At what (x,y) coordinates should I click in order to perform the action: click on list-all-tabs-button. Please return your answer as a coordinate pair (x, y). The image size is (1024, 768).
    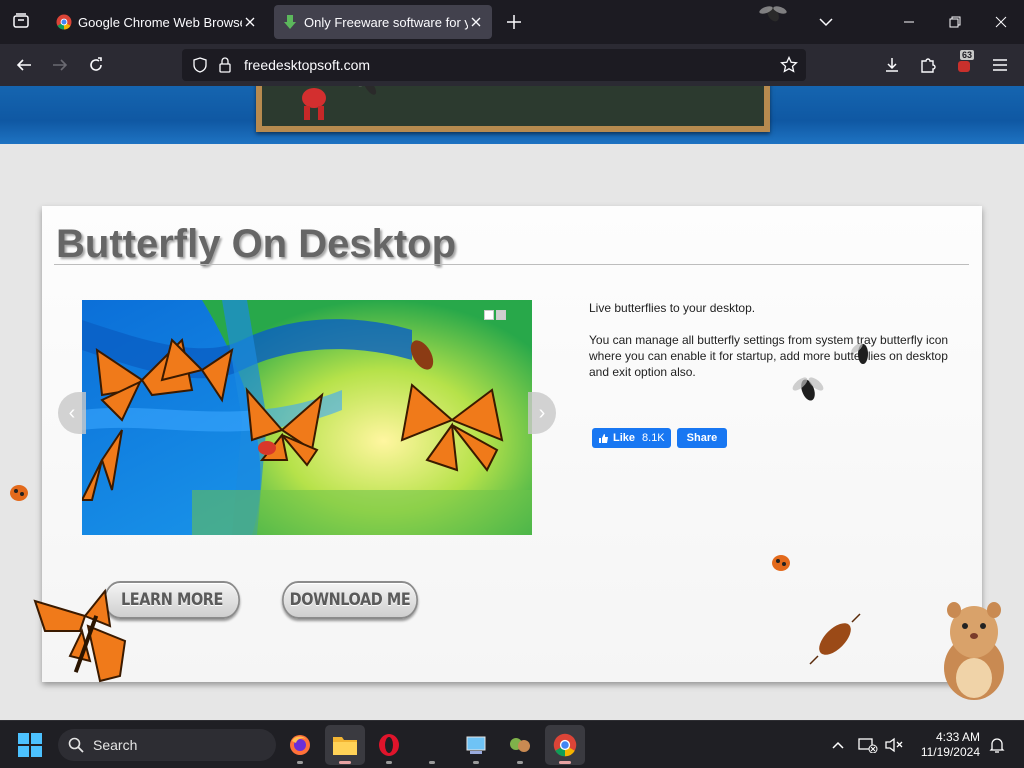
    Looking at the image, I should click on (21, 21).